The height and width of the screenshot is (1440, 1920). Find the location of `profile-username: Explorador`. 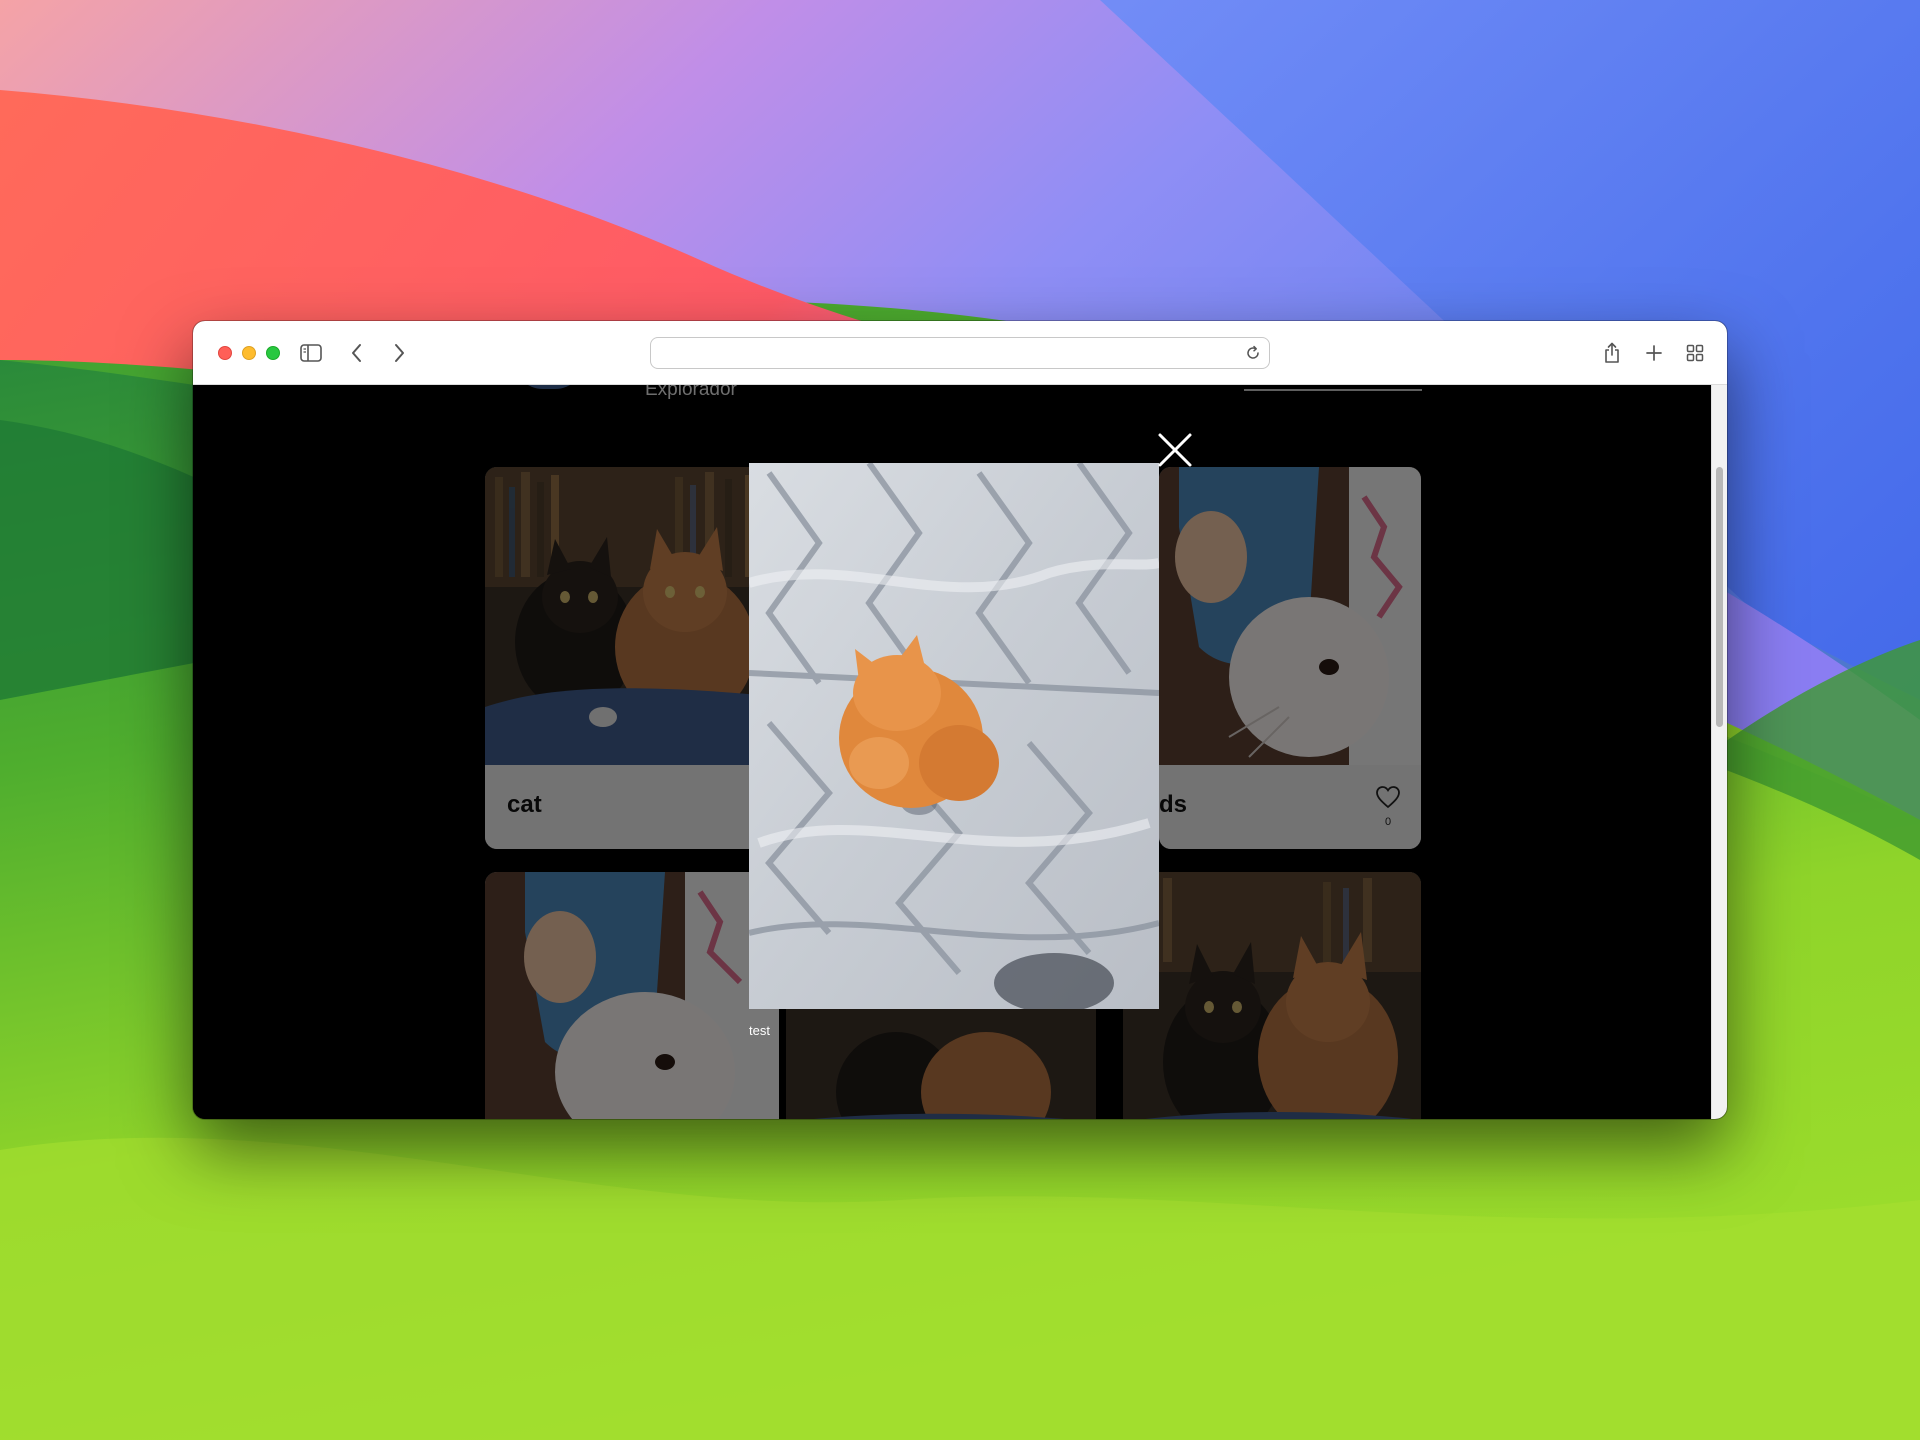

profile-username: Explorador is located at coordinates (691, 392).